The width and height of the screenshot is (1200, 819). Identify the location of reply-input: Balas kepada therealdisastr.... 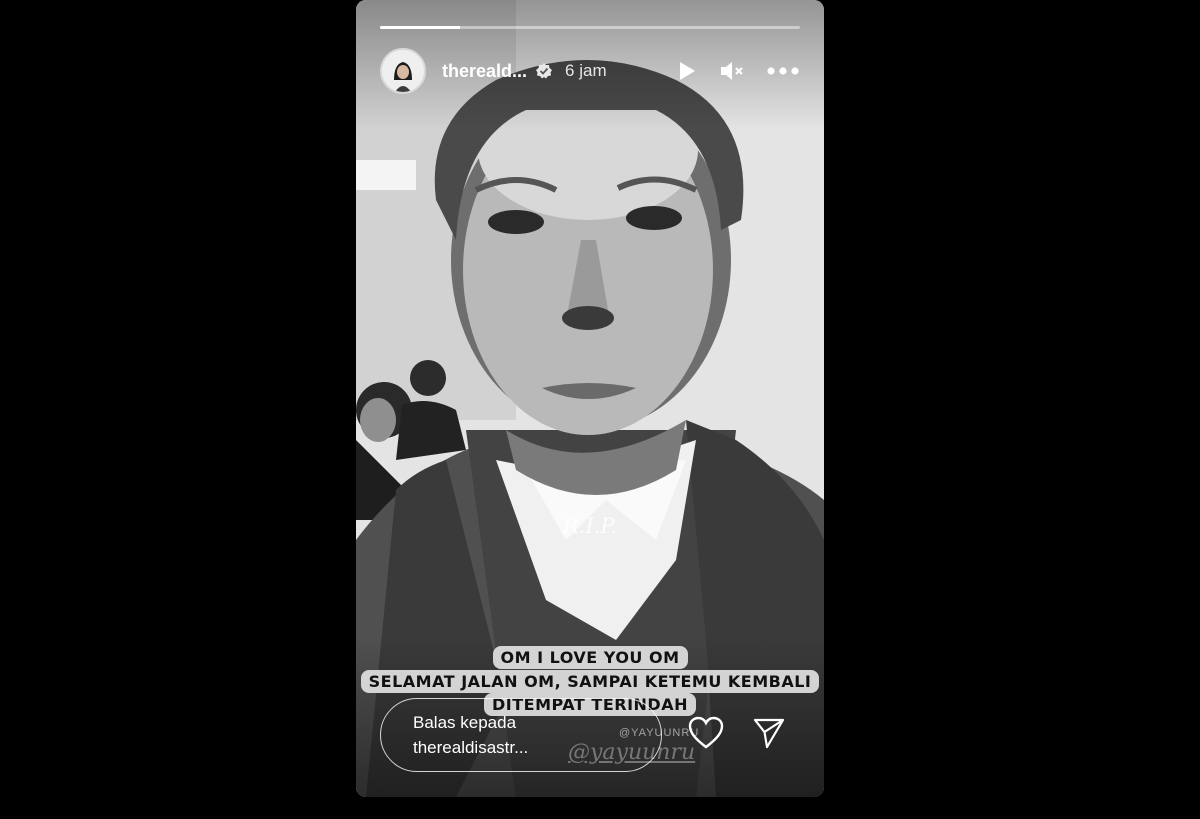
(521, 735).